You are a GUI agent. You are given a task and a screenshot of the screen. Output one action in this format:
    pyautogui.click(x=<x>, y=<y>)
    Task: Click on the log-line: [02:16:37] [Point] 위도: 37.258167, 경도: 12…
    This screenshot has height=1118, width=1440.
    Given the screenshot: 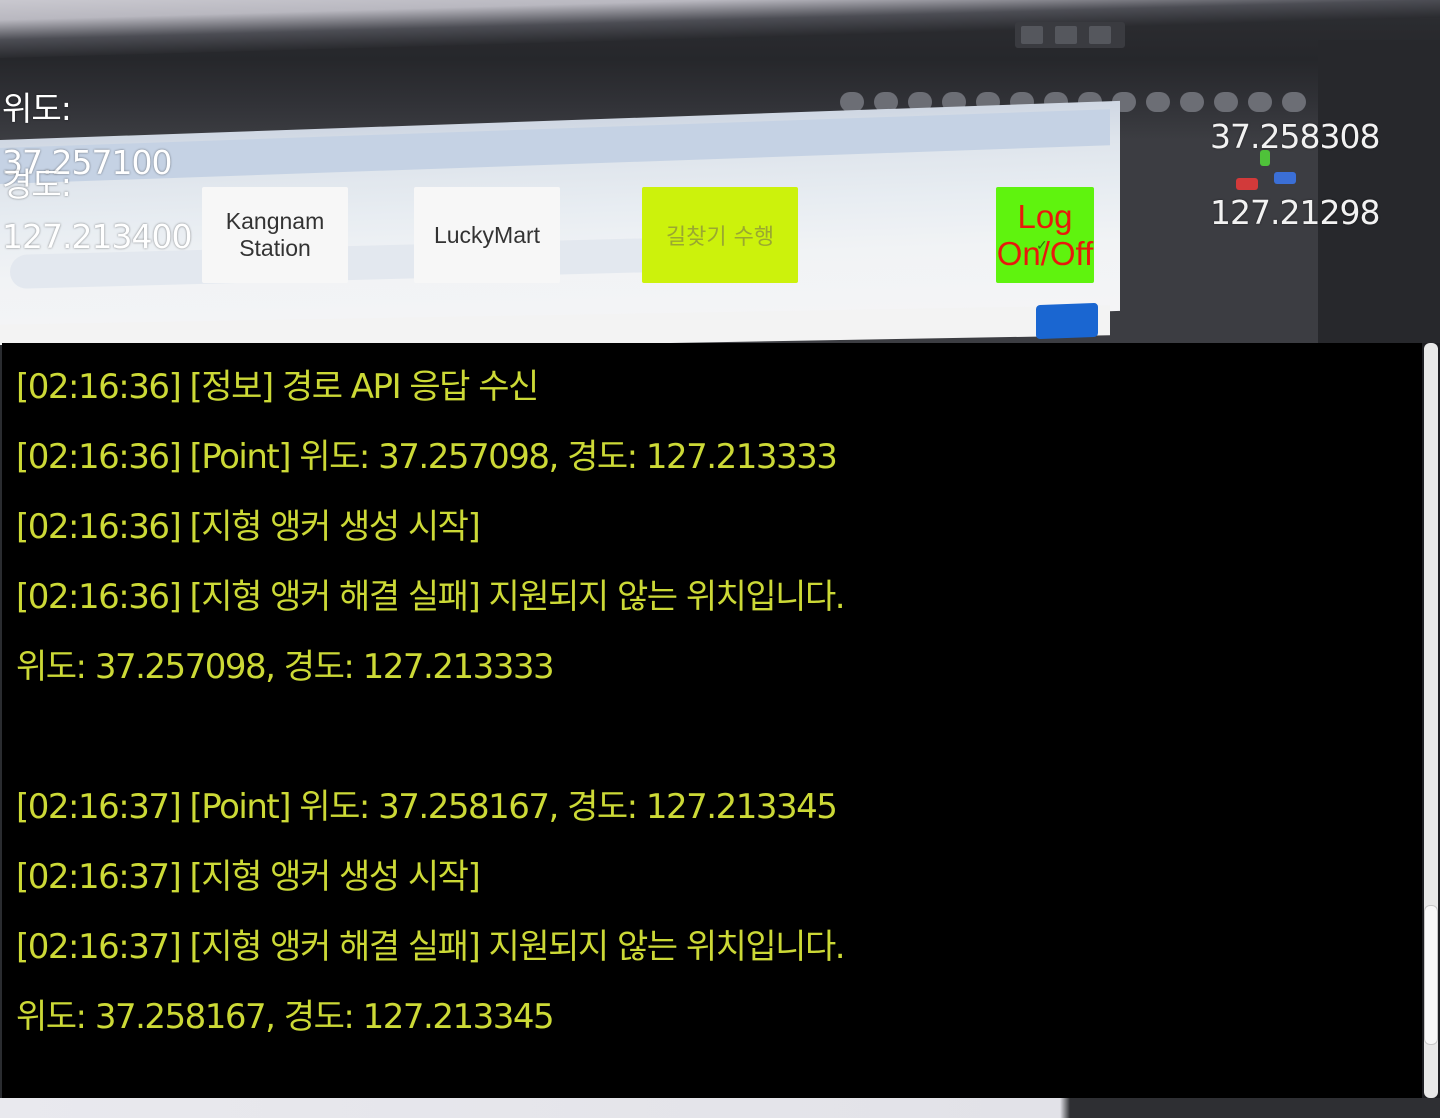 What is the action you would take?
    pyautogui.click(x=427, y=807)
    